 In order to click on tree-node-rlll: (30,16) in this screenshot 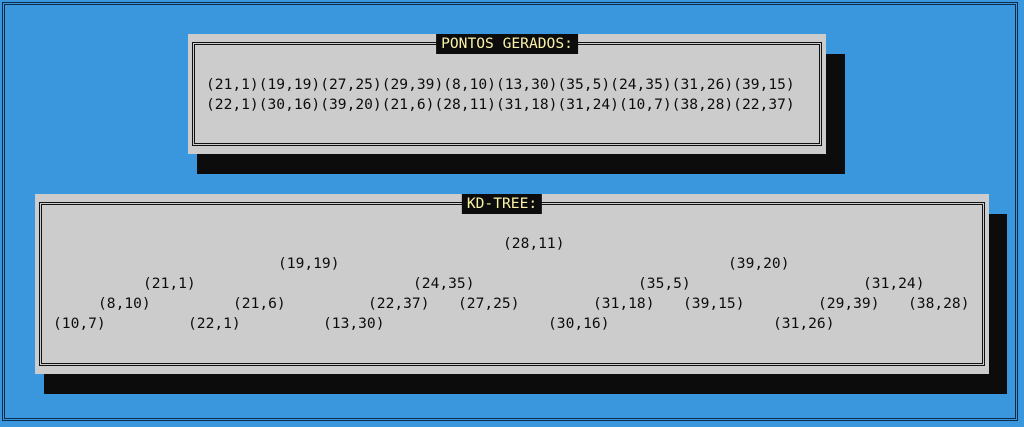, I will do `click(579, 323)`.